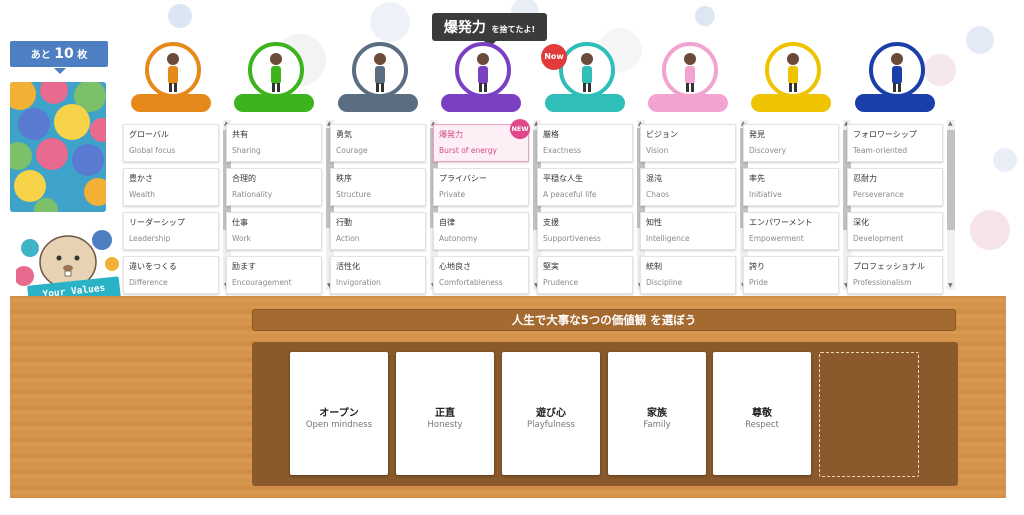 The height and width of the screenshot is (515, 1024). What do you see at coordinates (274, 275) in the screenshot?
I see `value-card: 励ます Encouragement` at bounding box center [274, 275].